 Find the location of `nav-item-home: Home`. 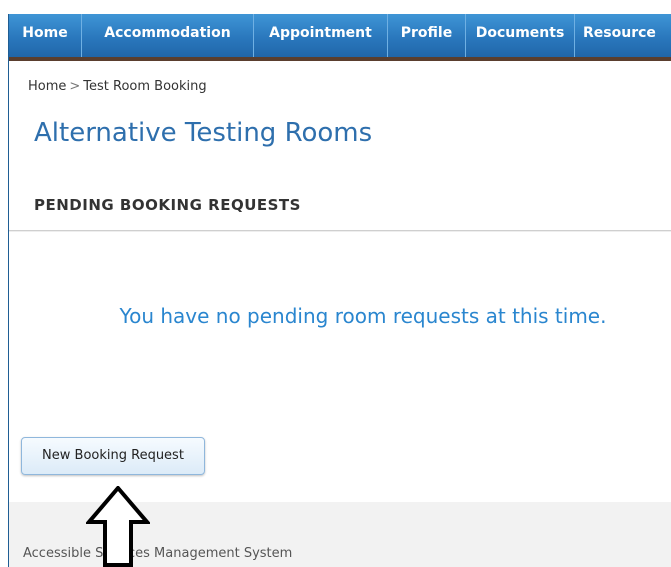

nav-item-home: Home is located at coordinates (45, 35).